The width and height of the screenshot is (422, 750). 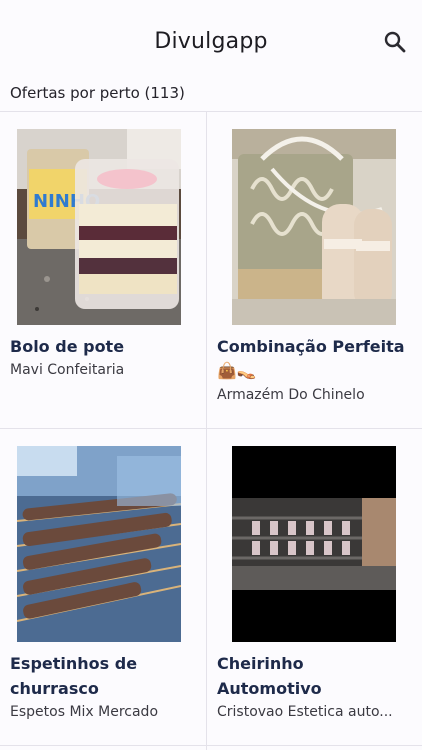 What do you see at coordinates (211, 41) in the screenshot?
I see `app-title: Divulgapp` at bounding box center [211, 41].